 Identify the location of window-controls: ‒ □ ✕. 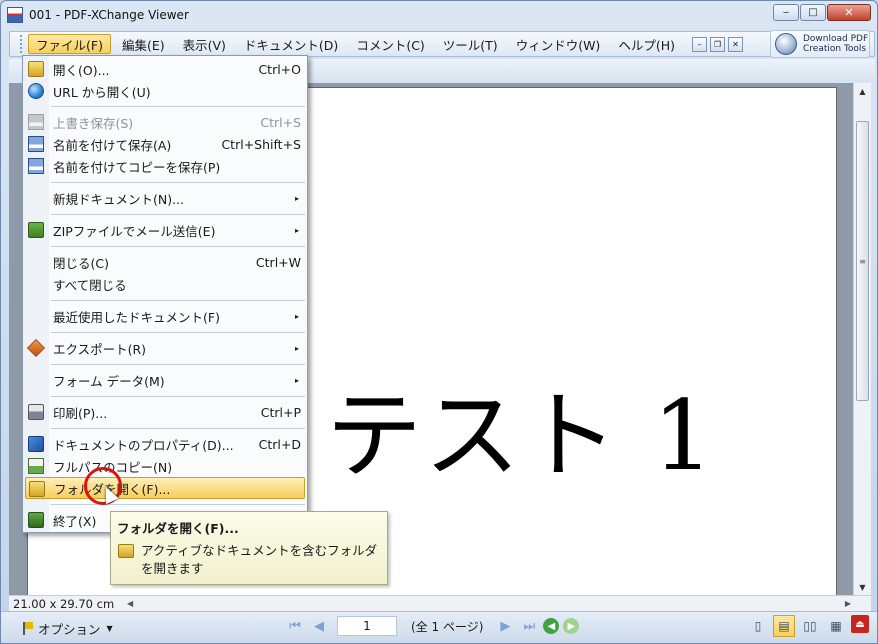
(822, 12).